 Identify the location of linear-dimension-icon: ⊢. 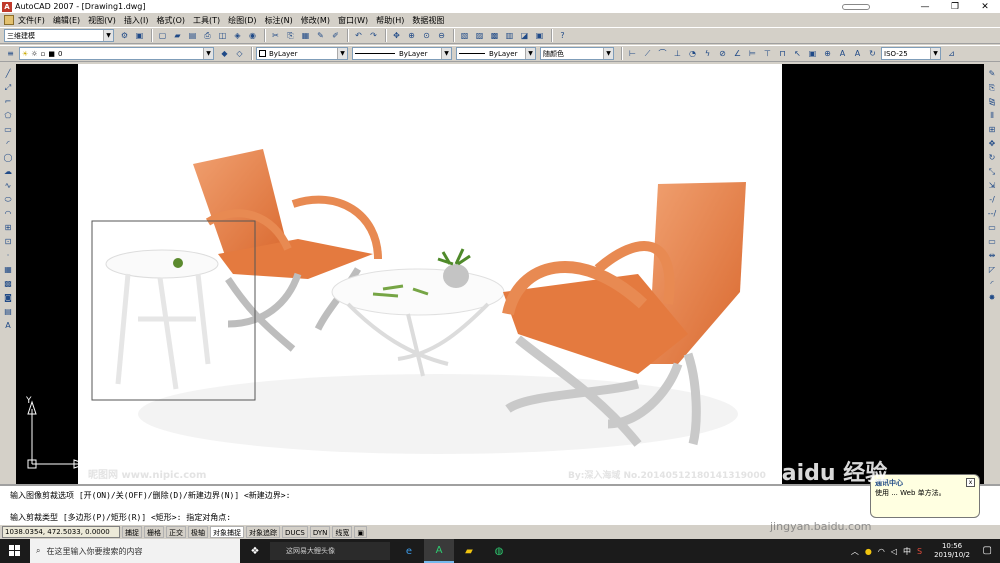
(632, 53).